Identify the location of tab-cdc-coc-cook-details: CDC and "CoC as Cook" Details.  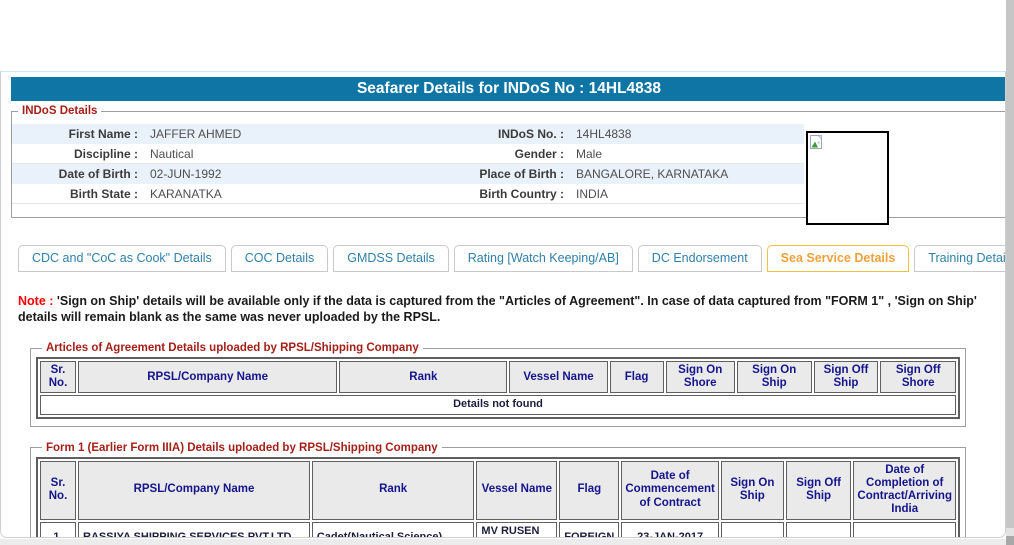
(122, 258).